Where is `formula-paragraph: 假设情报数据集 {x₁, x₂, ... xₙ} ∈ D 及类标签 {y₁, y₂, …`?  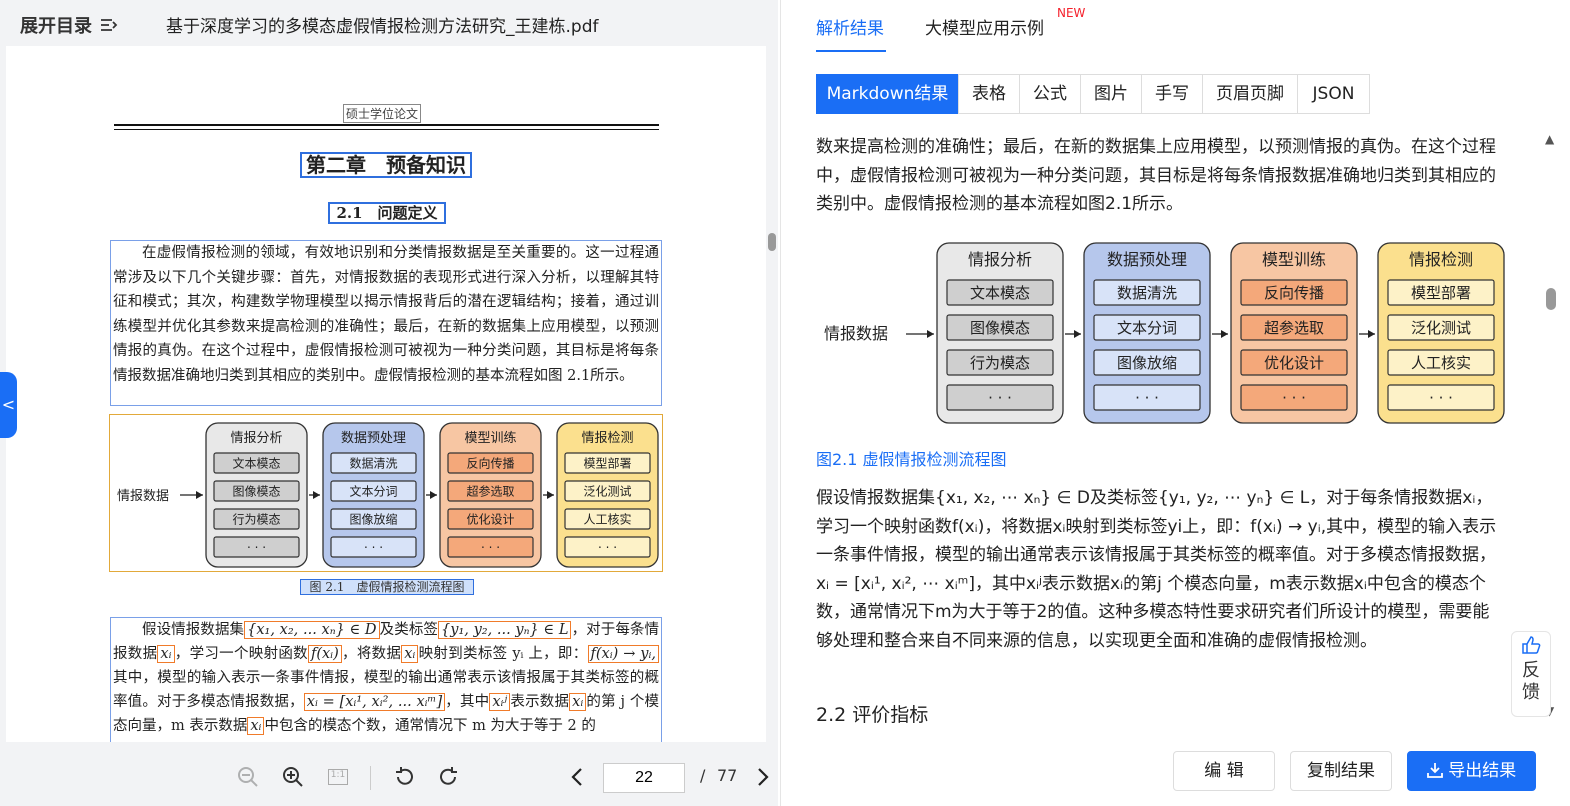
formula-paragraph: 假设情报数据集 {x₁, x₂, ... xₙ} ∈ D 及类标签 {y₁, y₂, … is located at coordinates (386, 679).